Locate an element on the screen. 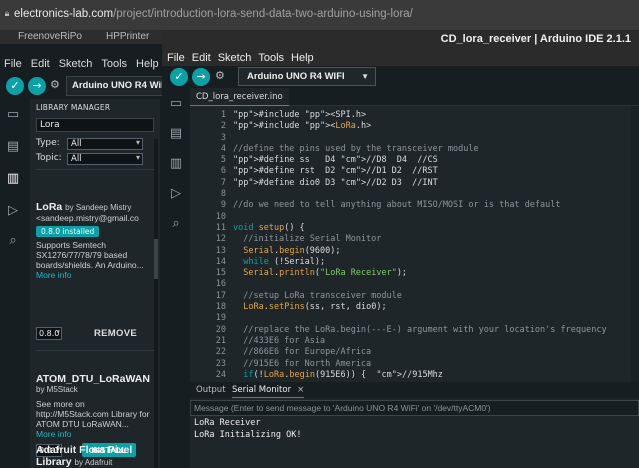  tab-output: Output is located at coordinates (211, 390).